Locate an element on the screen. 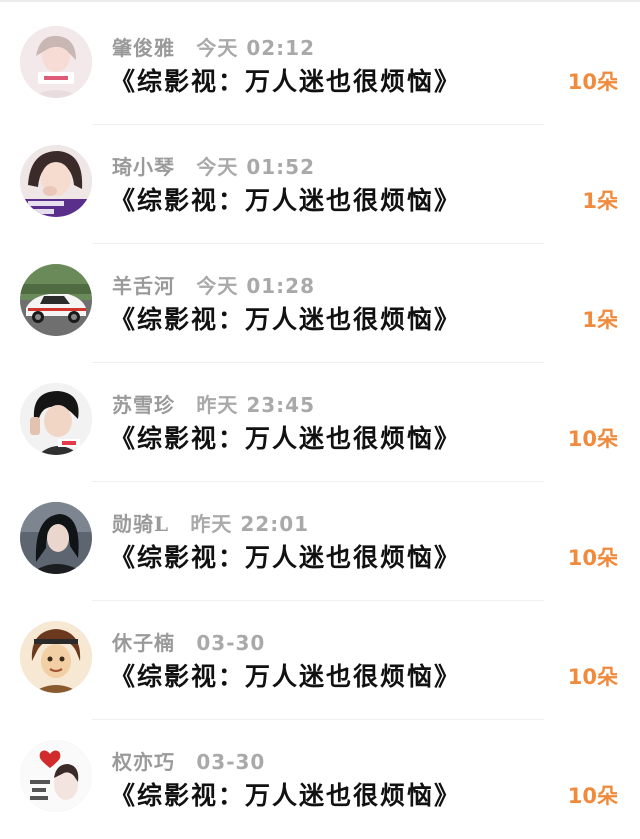 The height and width of the screenshot is (839, 640). sports-car-avatar is located at coordinates (56, 300).